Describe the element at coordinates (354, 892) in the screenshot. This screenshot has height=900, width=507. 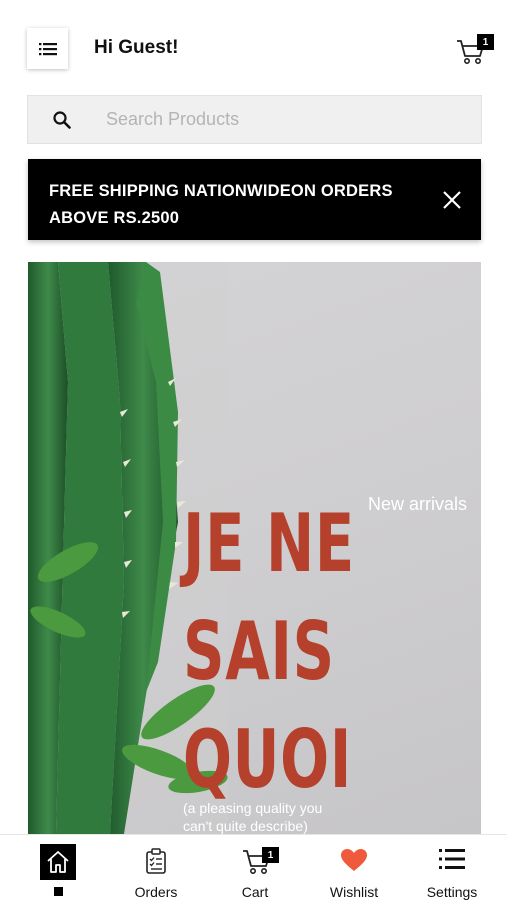
I see `tab-wishlist-label: Wishlist` at that location.